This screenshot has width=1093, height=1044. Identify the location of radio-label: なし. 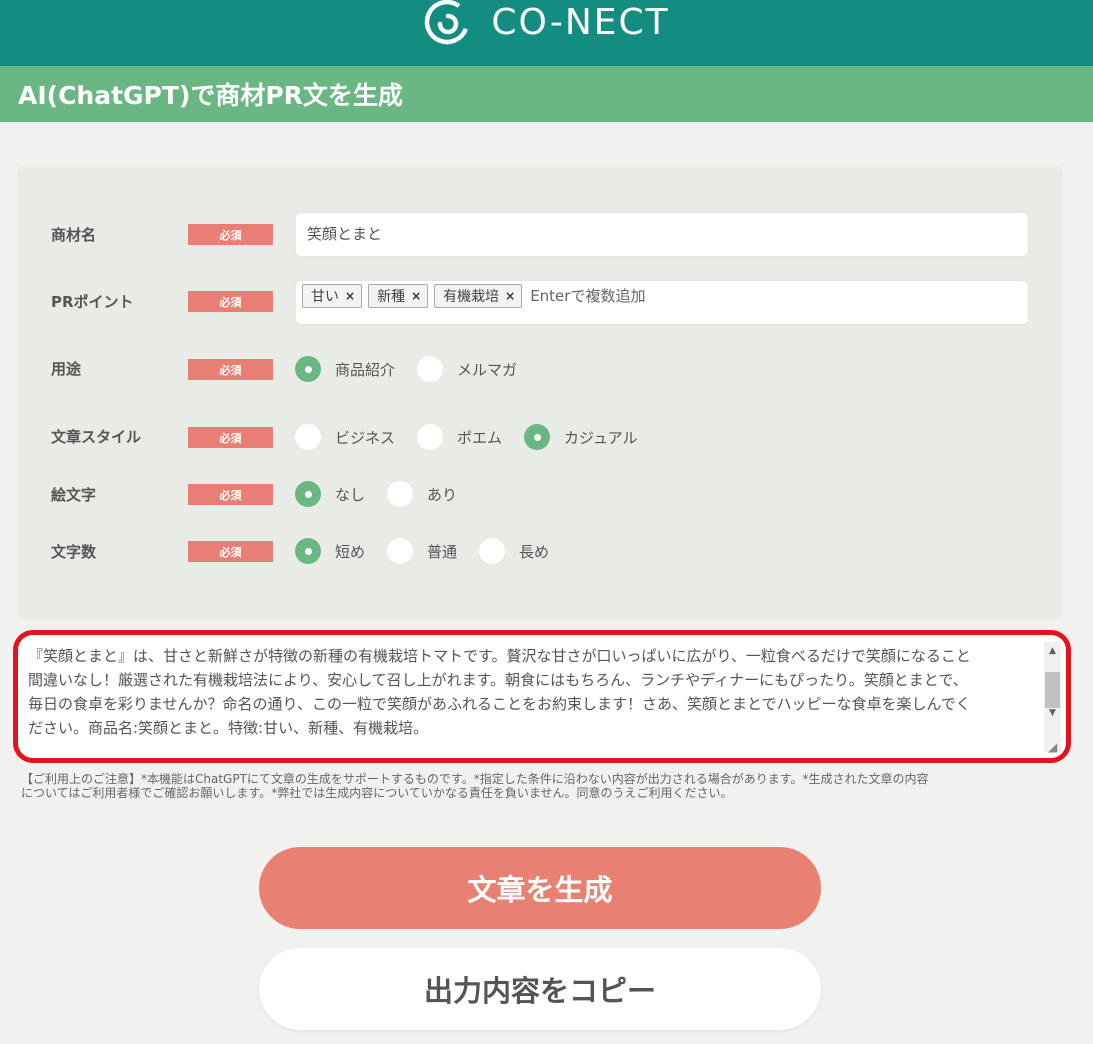
(350, 494).